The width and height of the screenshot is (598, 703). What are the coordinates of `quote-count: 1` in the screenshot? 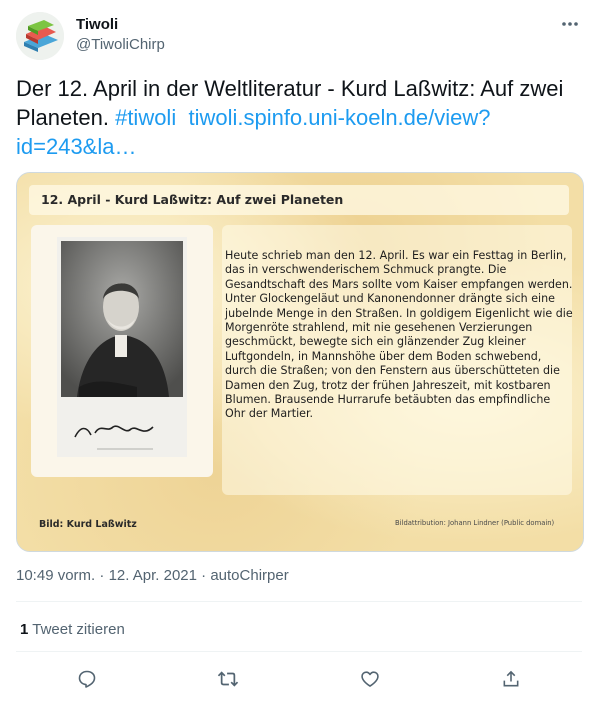 It's located at (24, 629).